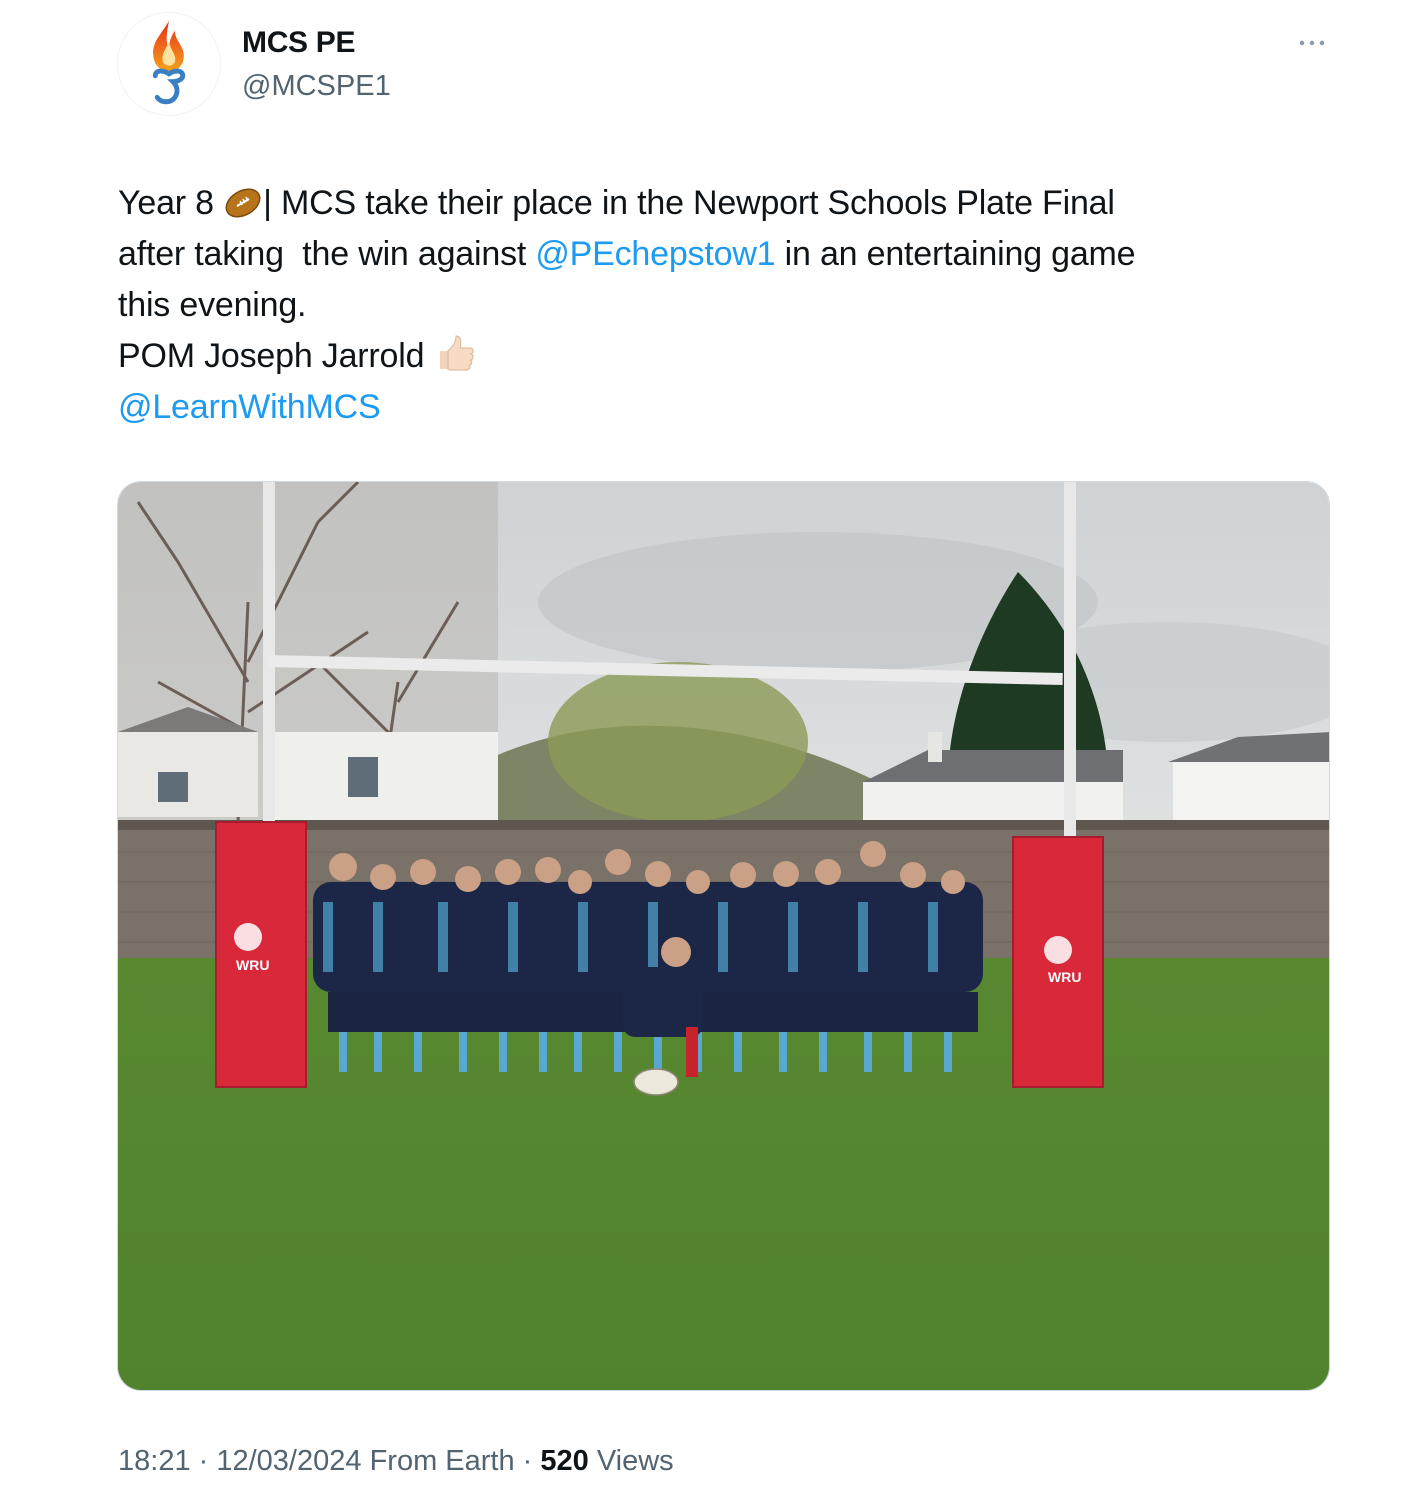  I want to click on tweet-time: 18:21, so click(154, 1461).